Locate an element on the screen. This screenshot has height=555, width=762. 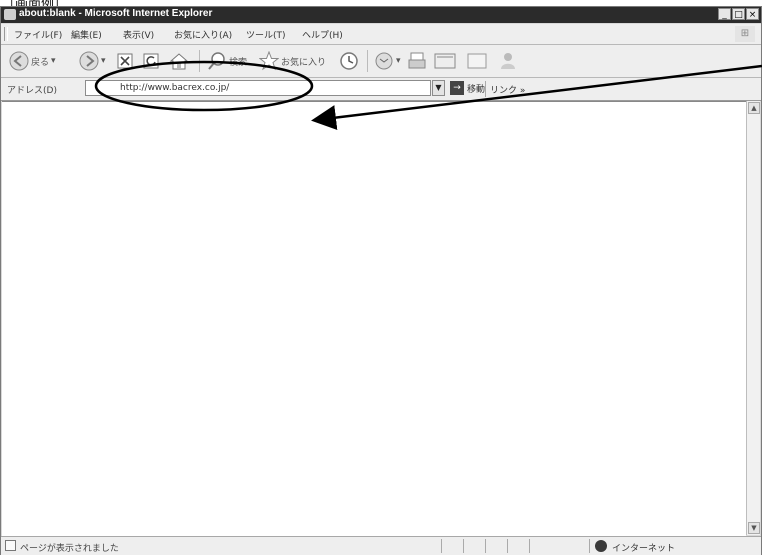
links-separator is located at coordinates (485, 89).